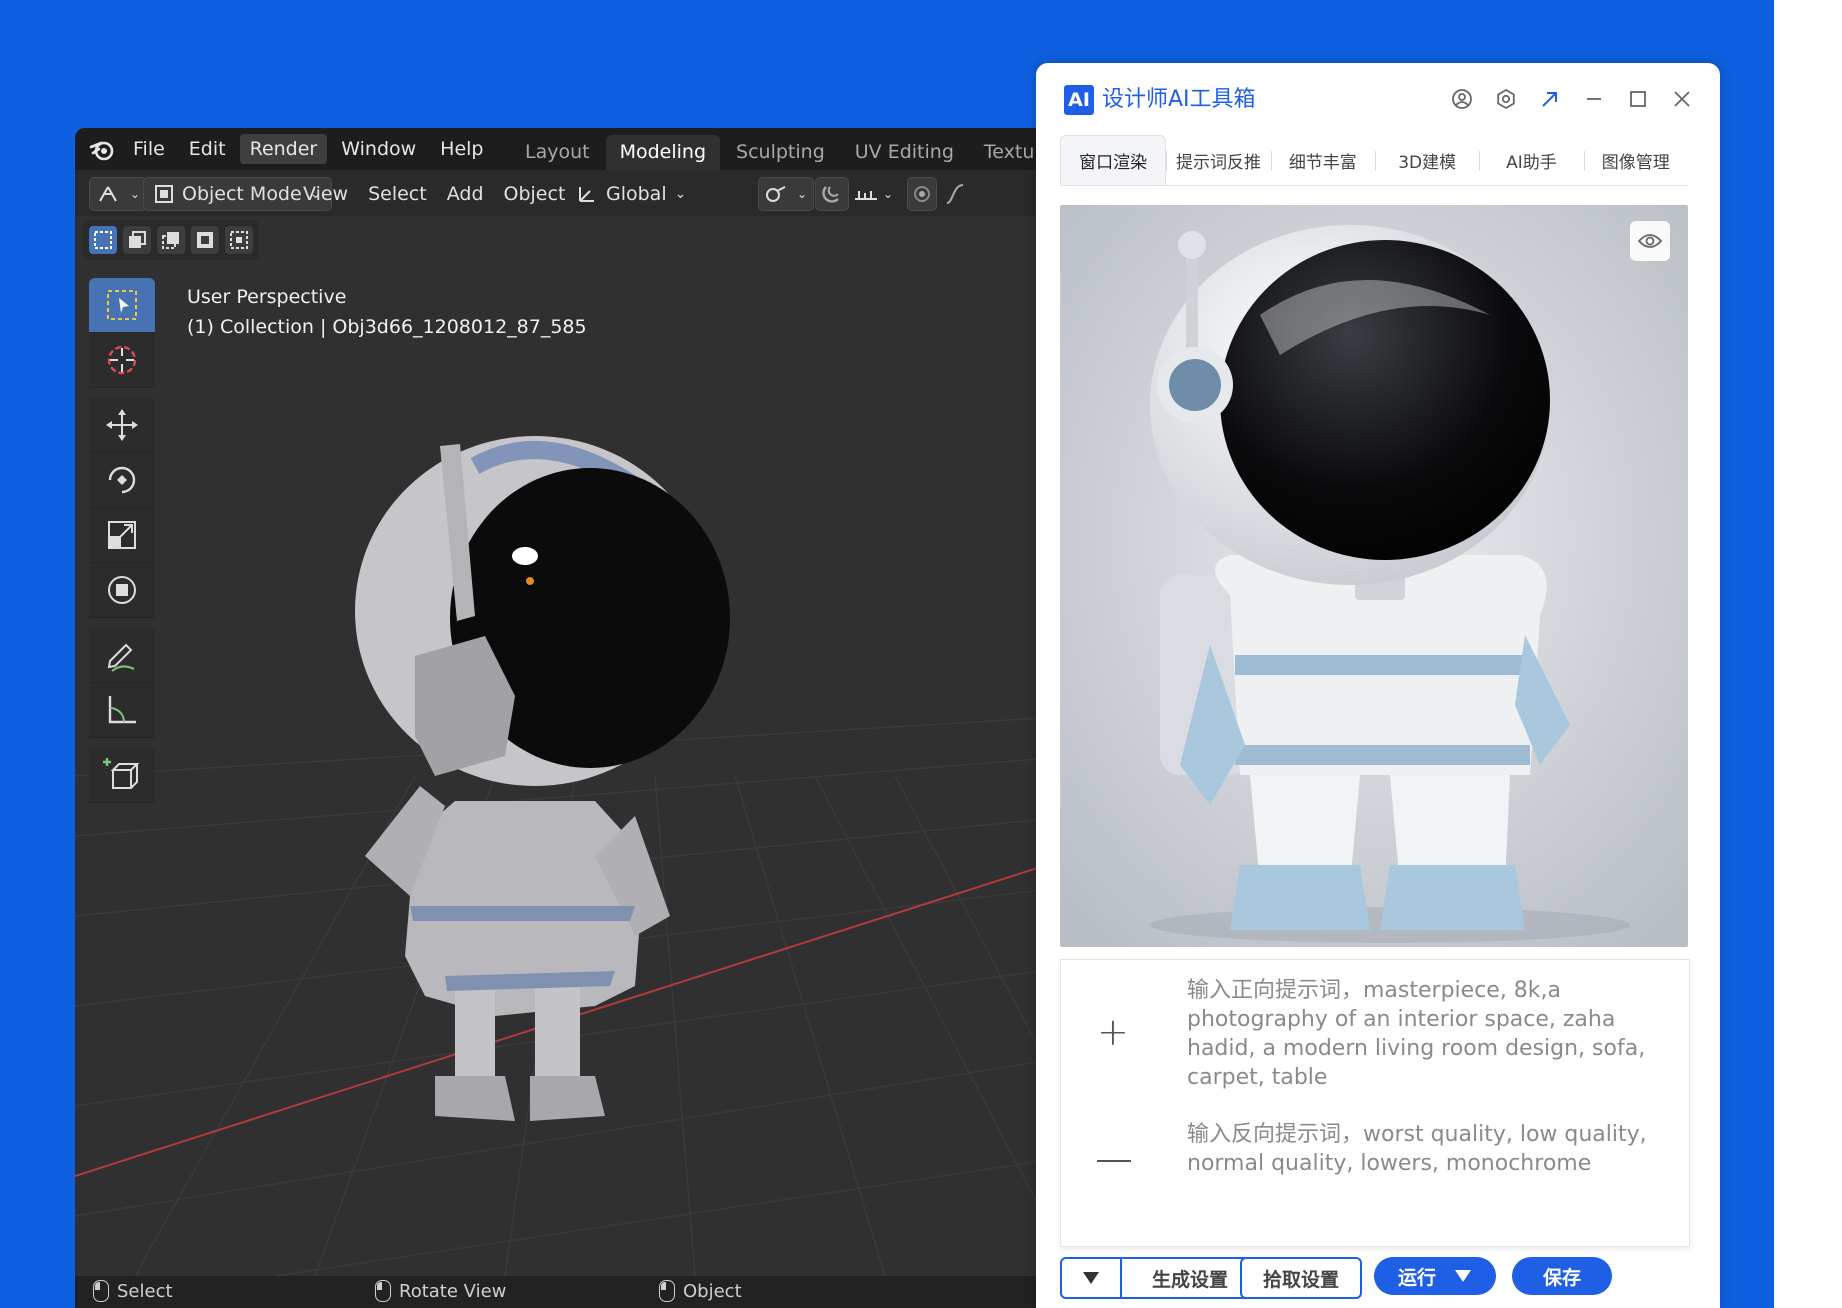 This screenshot has height=1308, width=1842. I want to click on tool-cursor, so click(122, 360).